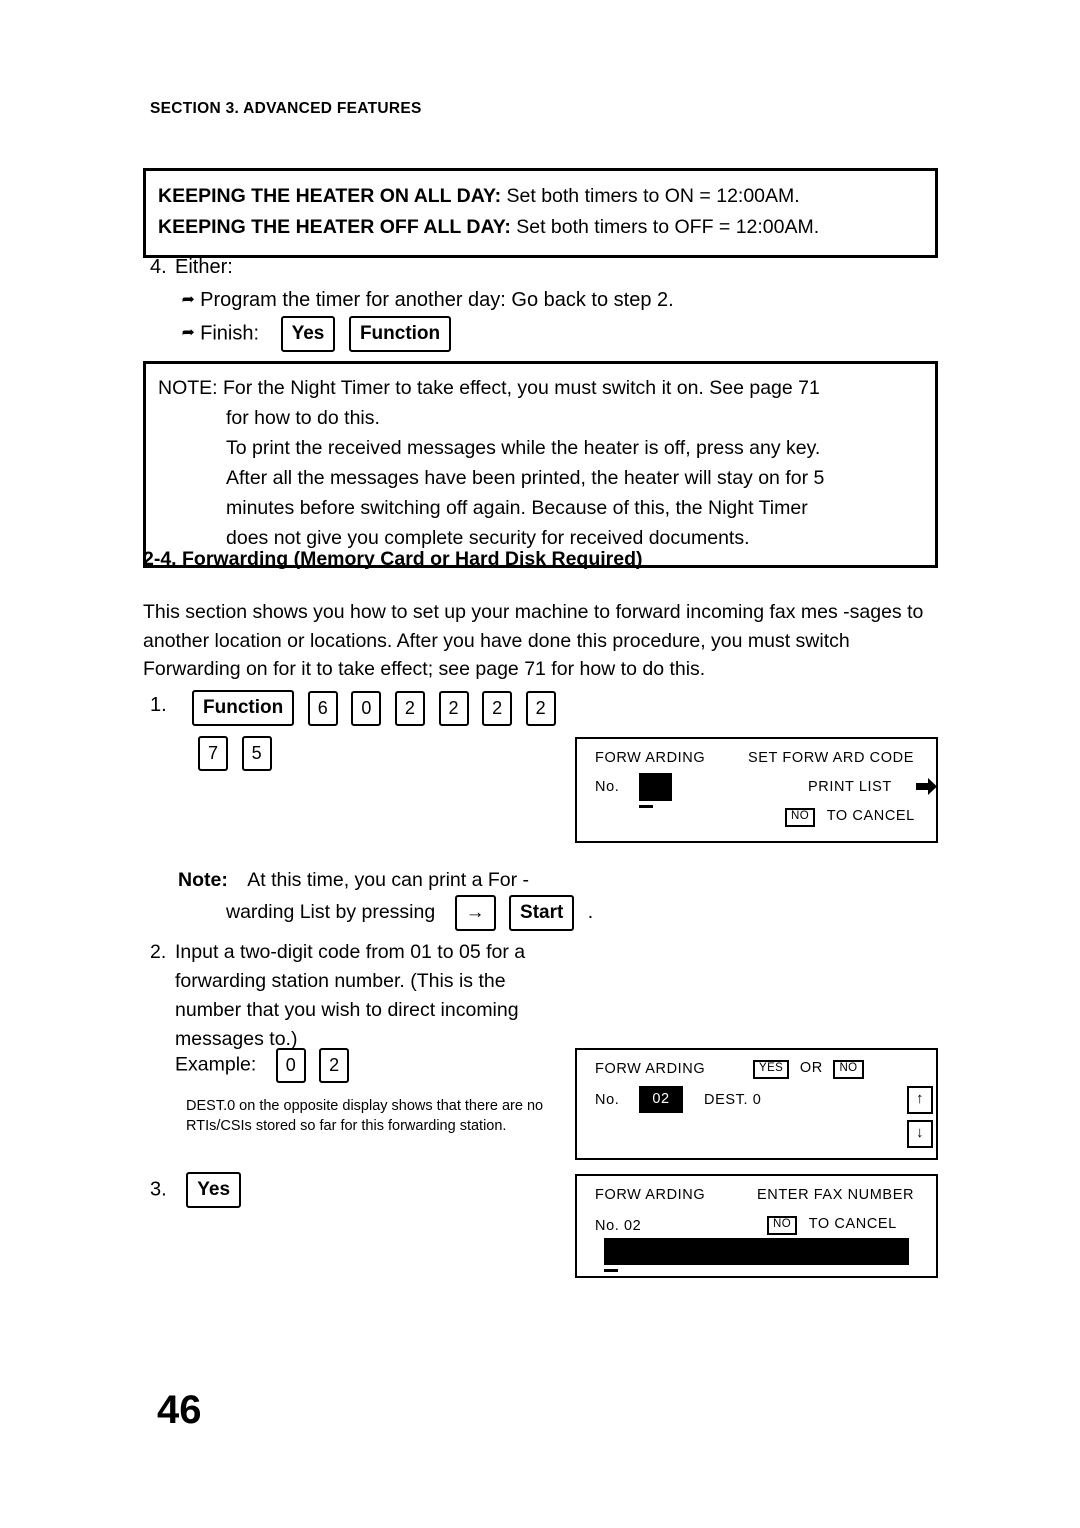 This screenshot has height=1528, width=1080. I want to click on lcd3-cancel-row: NO TO CANCEL, so click(832, 1225).